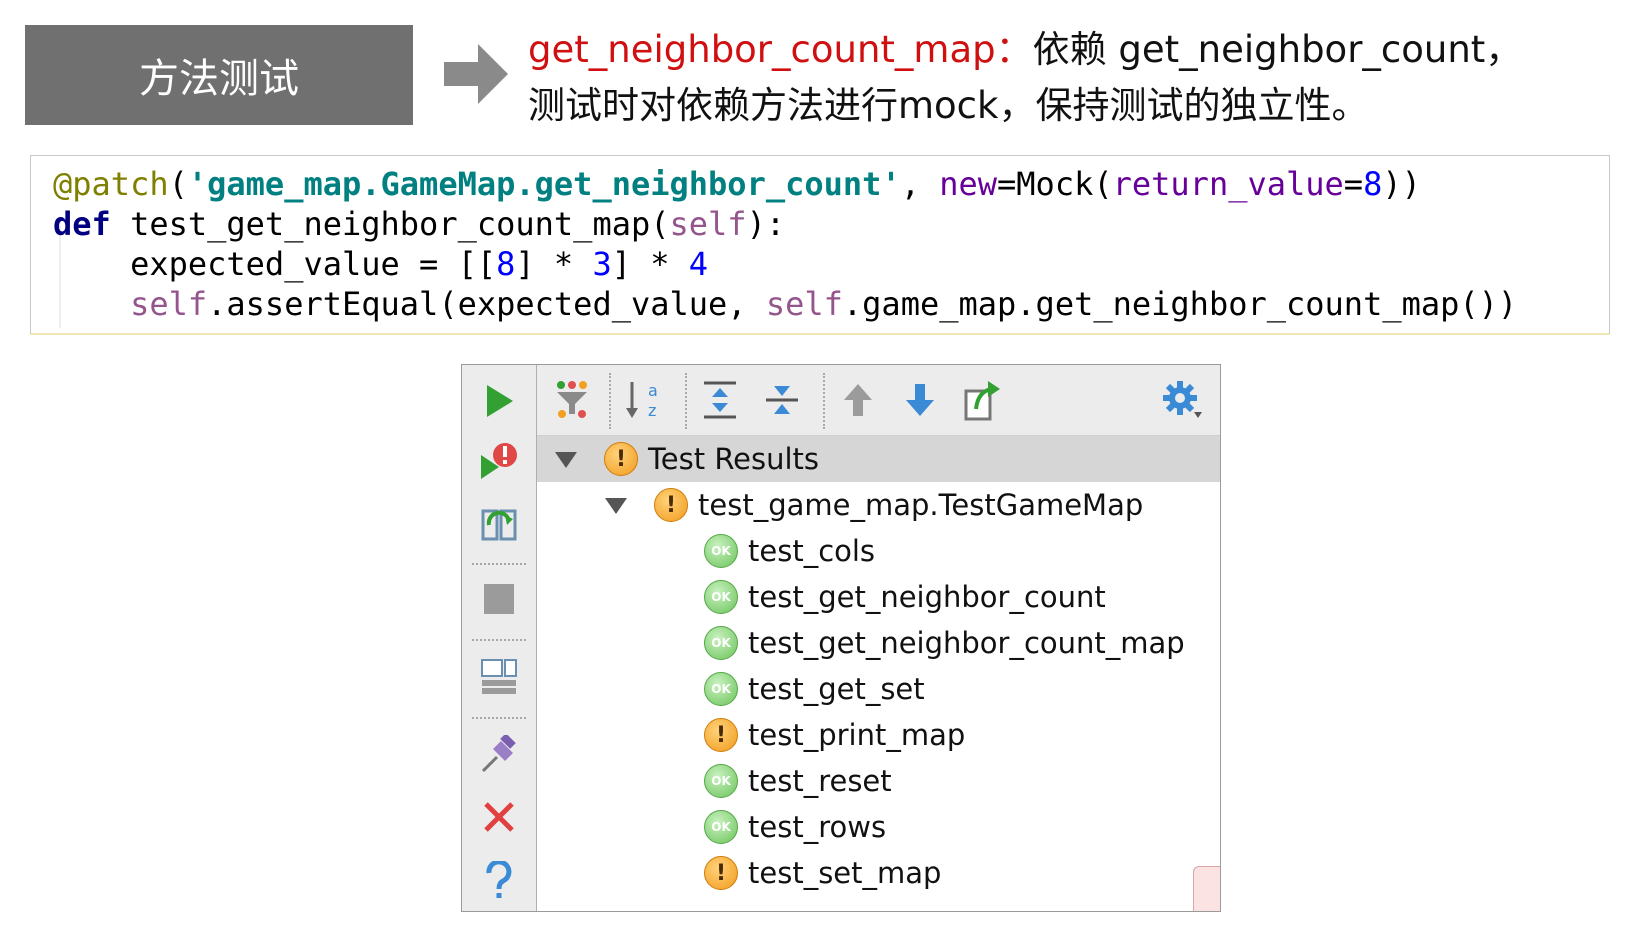  Describe the element at coordinates (766, 224) in the screenshot. I see `code-token: ):` at that location.